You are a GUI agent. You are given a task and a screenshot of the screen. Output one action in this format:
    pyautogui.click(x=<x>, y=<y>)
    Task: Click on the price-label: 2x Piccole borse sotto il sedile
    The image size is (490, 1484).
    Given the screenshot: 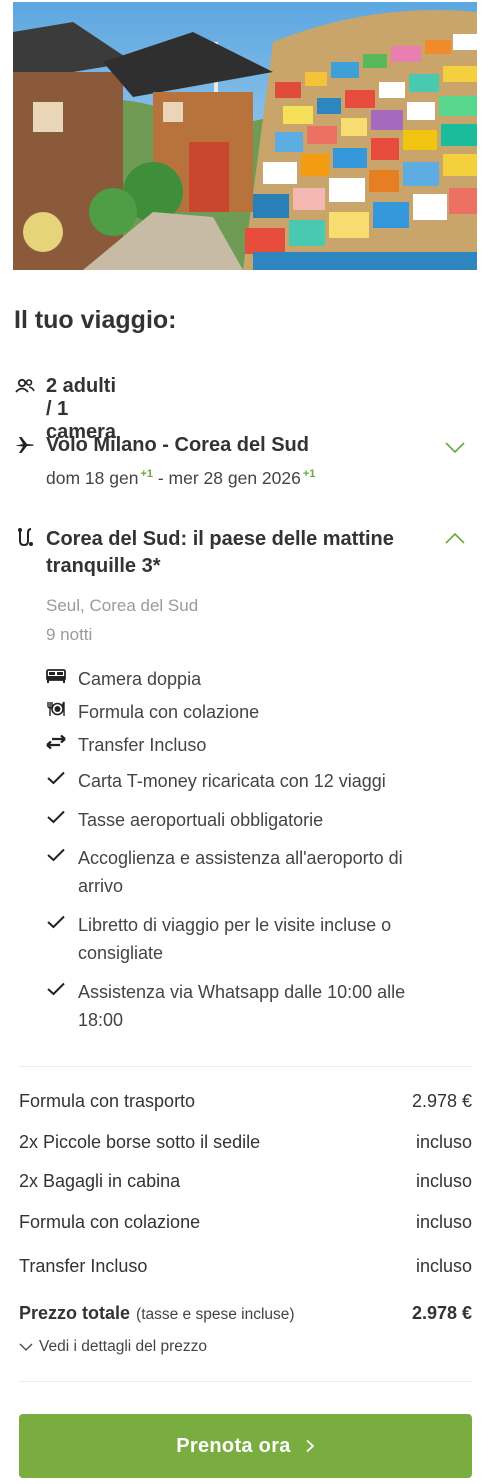 What is the action you would take?
    pyautogui.click(x=140, y=1142)
    